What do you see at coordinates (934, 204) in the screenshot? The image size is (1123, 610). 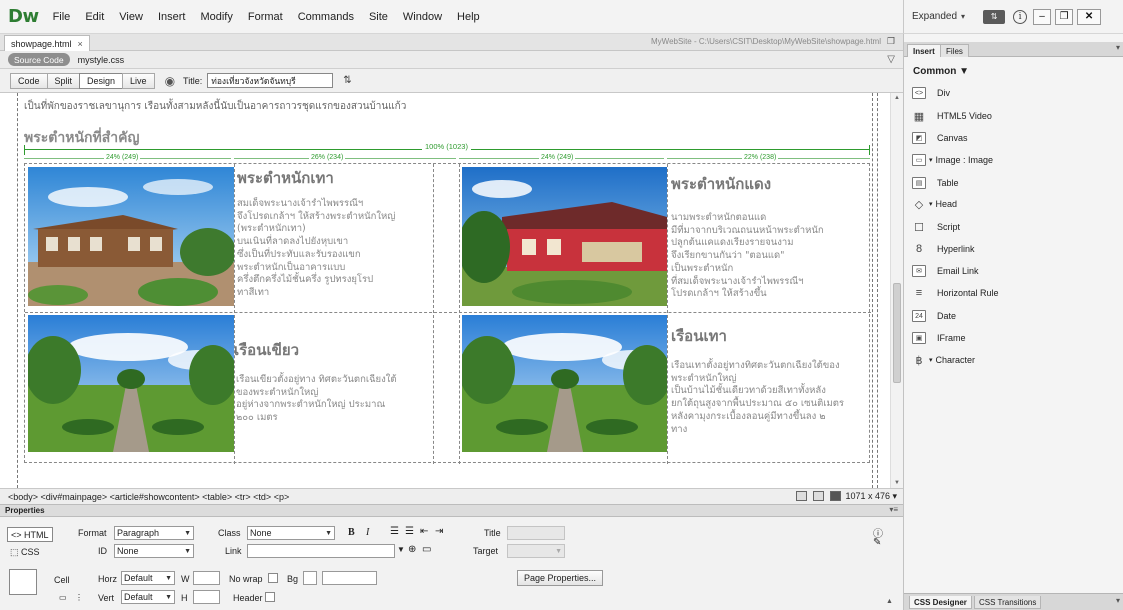 I see `insert-head: ◇ ▾ Head` at bounding box center [934, 204].